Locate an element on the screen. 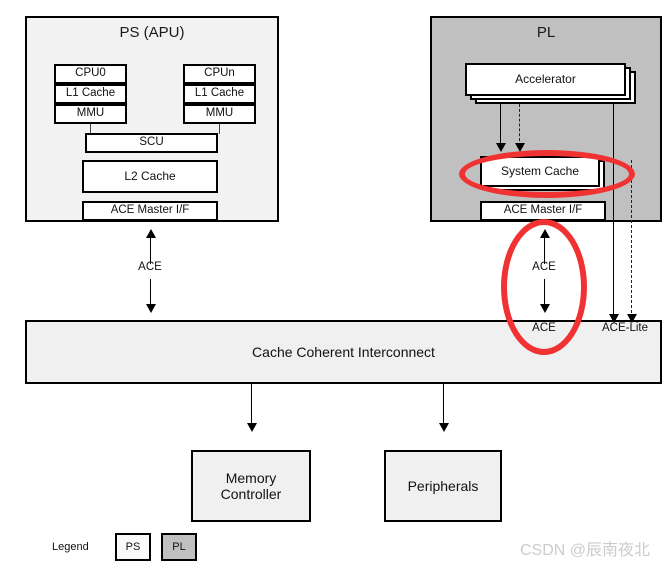 The image size is (672, 564). connector-ace-lite-dashed is located at coordinates (631, 241).